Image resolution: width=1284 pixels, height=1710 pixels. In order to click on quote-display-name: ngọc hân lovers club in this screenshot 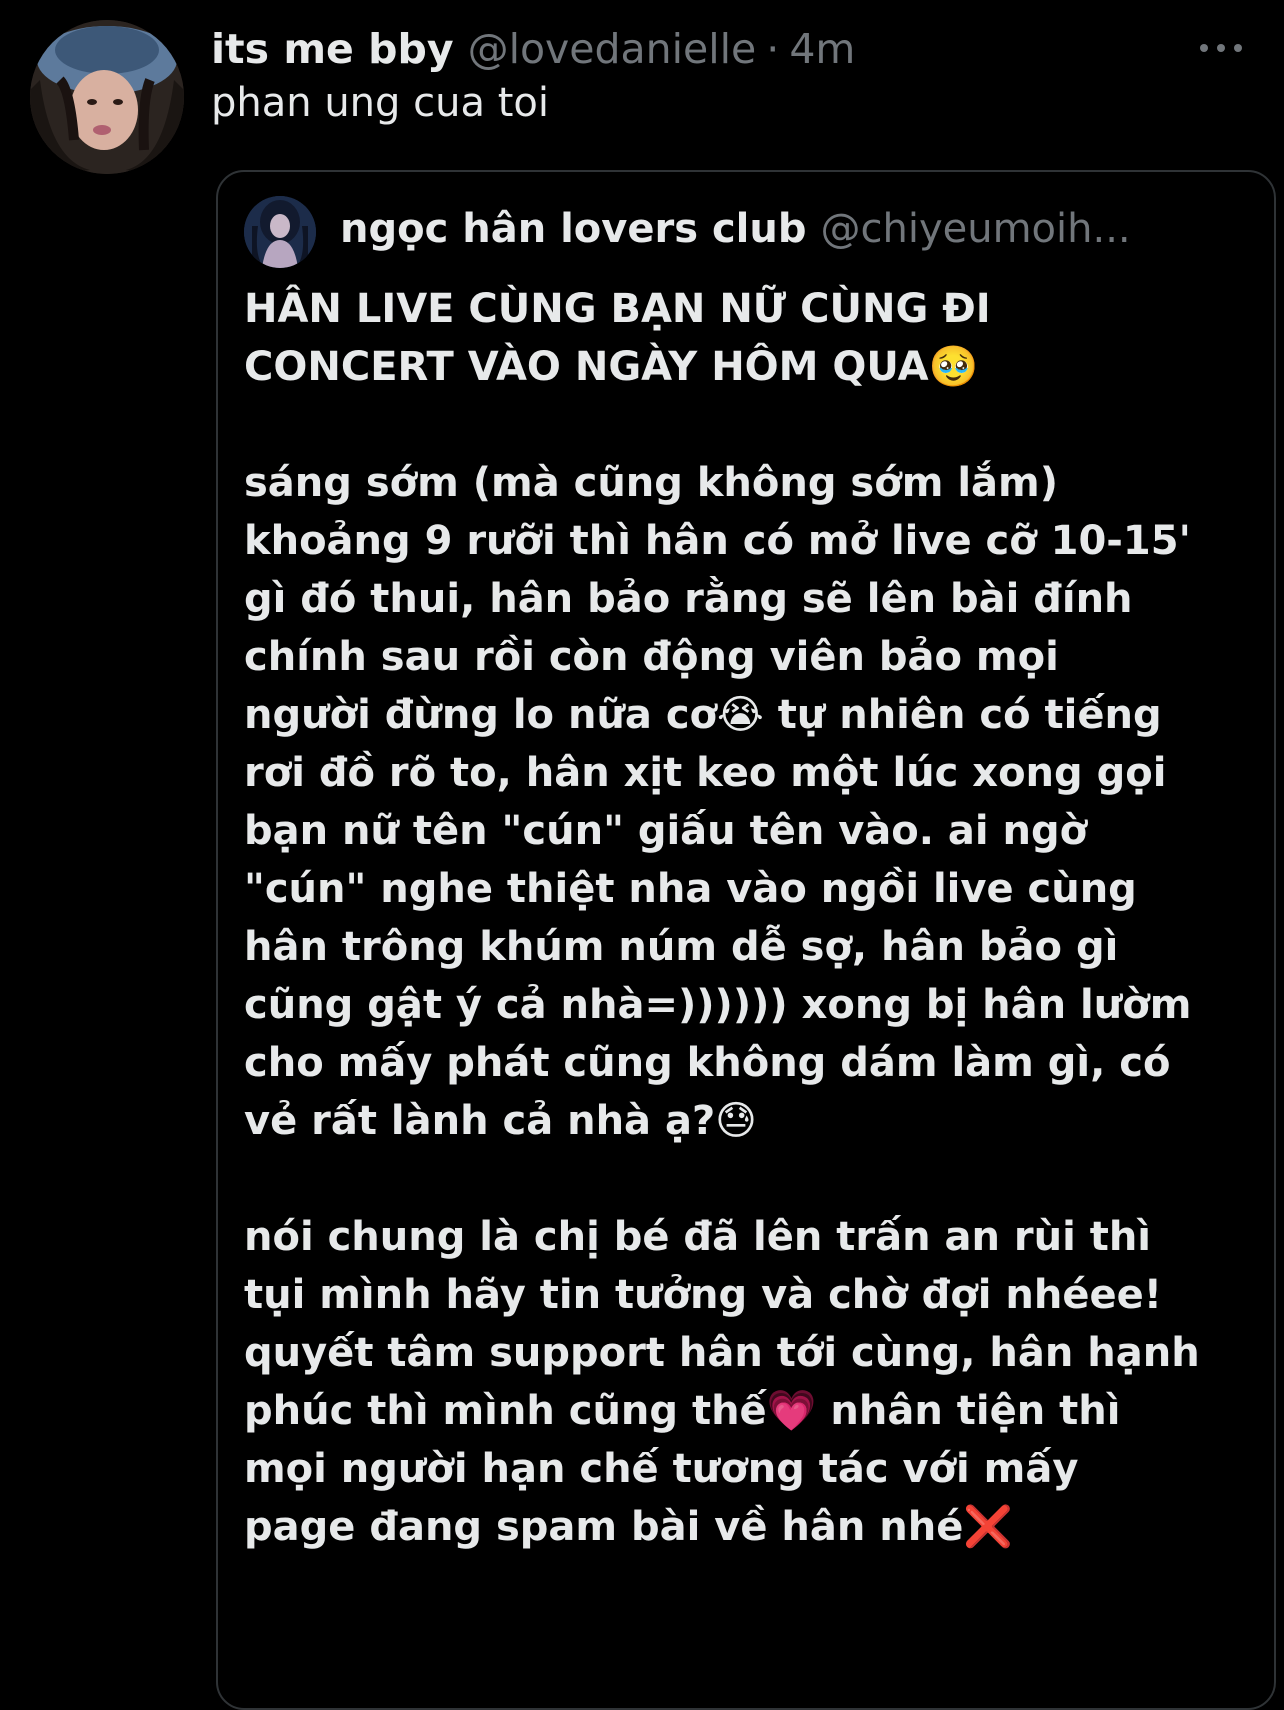, I will do `click(573, 229)`.